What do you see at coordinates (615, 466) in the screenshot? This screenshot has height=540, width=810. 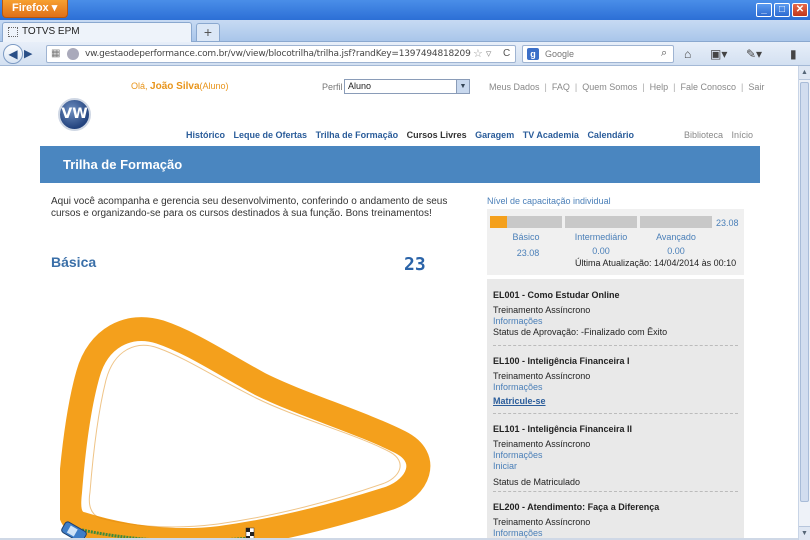 I see `start-link: Iniciar` at bounding box center [615, 466].